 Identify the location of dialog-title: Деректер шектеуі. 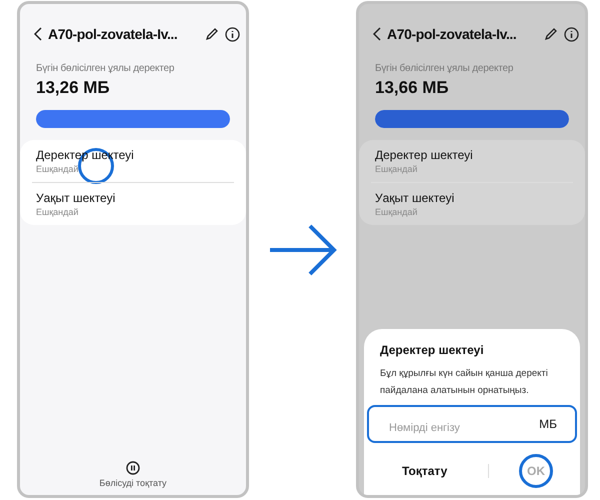
(432, 350).